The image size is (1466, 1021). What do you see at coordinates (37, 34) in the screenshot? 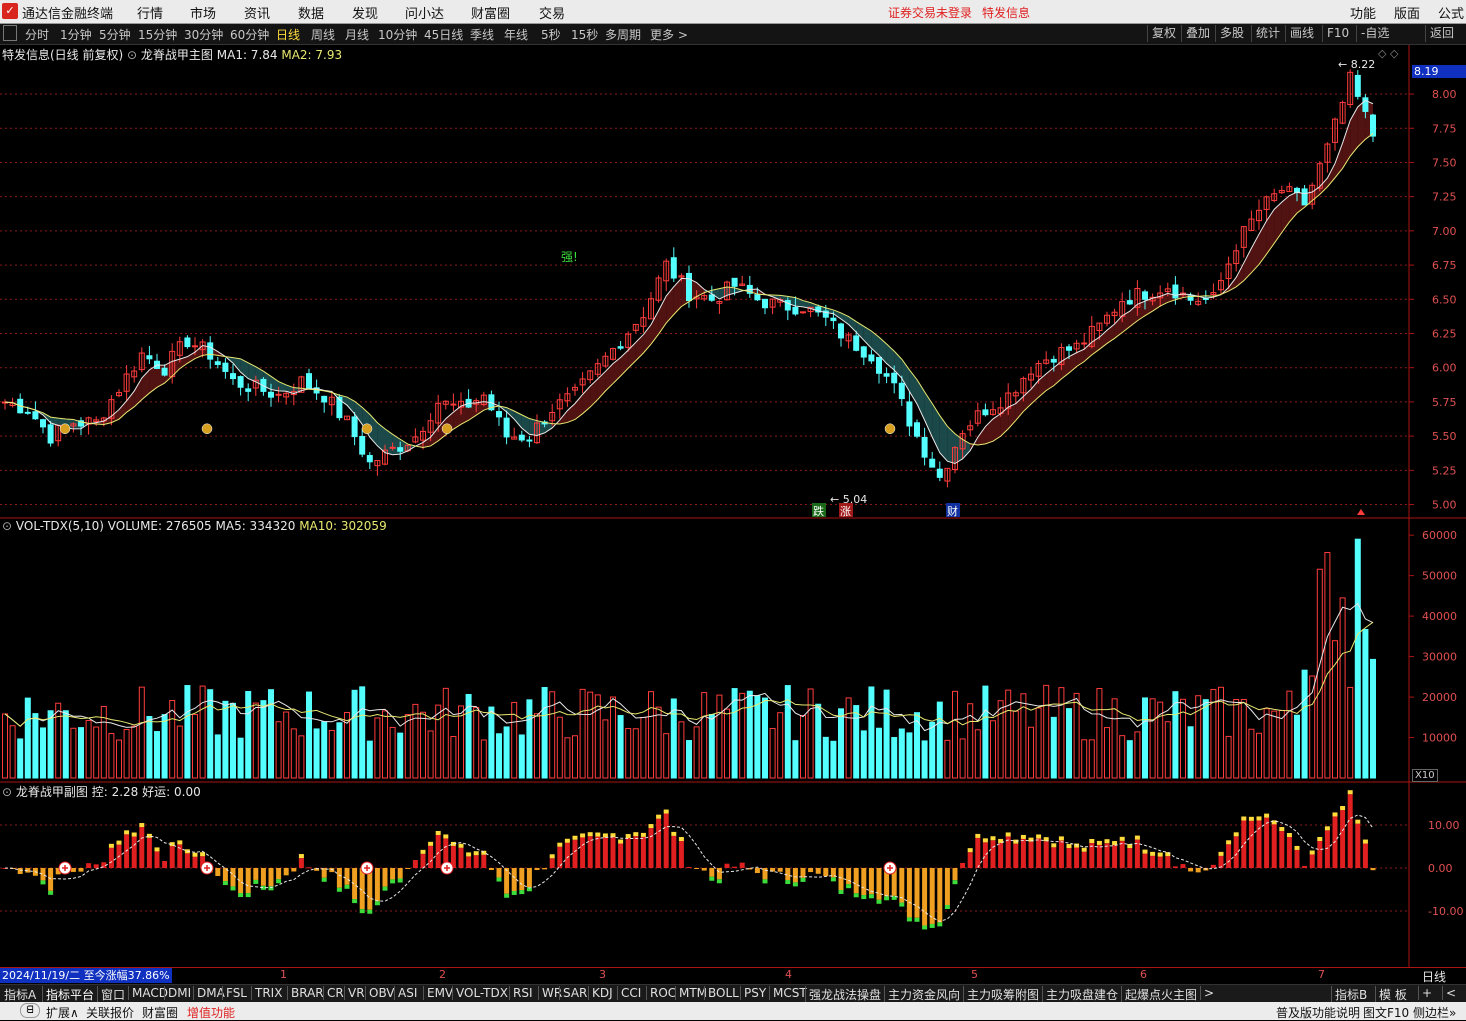
I see `period-fenshi: 分时` at bounding box center [37, 34].